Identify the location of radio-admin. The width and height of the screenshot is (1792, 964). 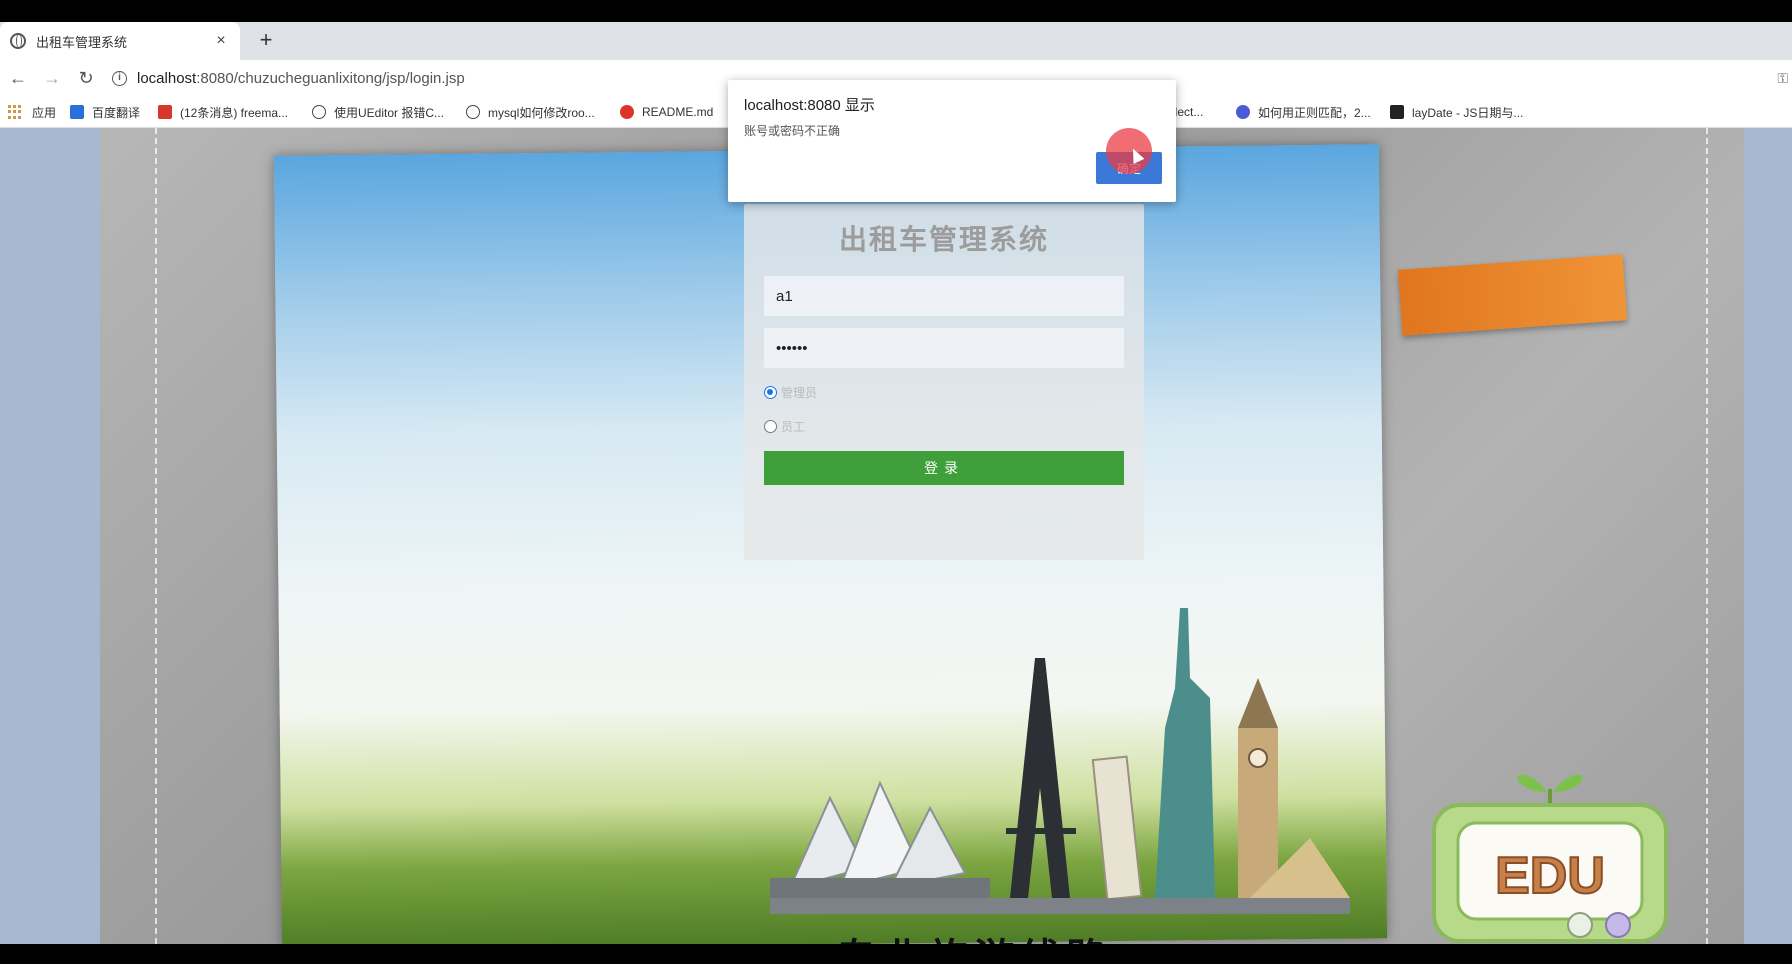
(770, 392).